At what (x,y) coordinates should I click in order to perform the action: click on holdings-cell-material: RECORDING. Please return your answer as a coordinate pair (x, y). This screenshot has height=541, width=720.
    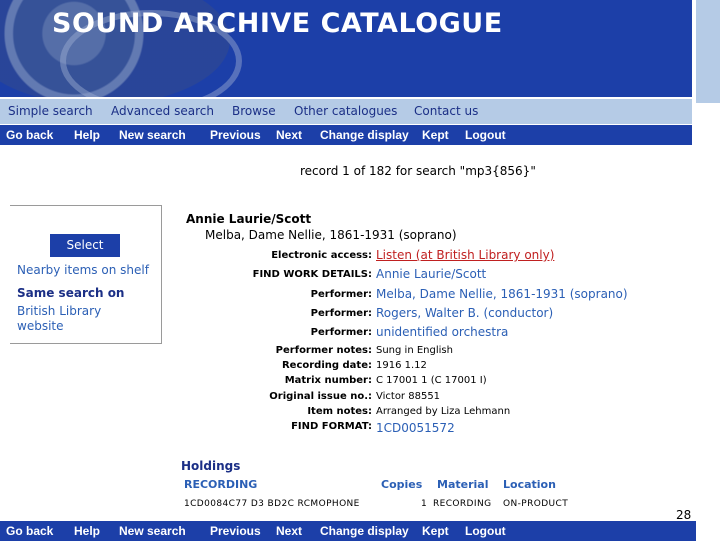
    Looking at the image, I should click on (462, 504).